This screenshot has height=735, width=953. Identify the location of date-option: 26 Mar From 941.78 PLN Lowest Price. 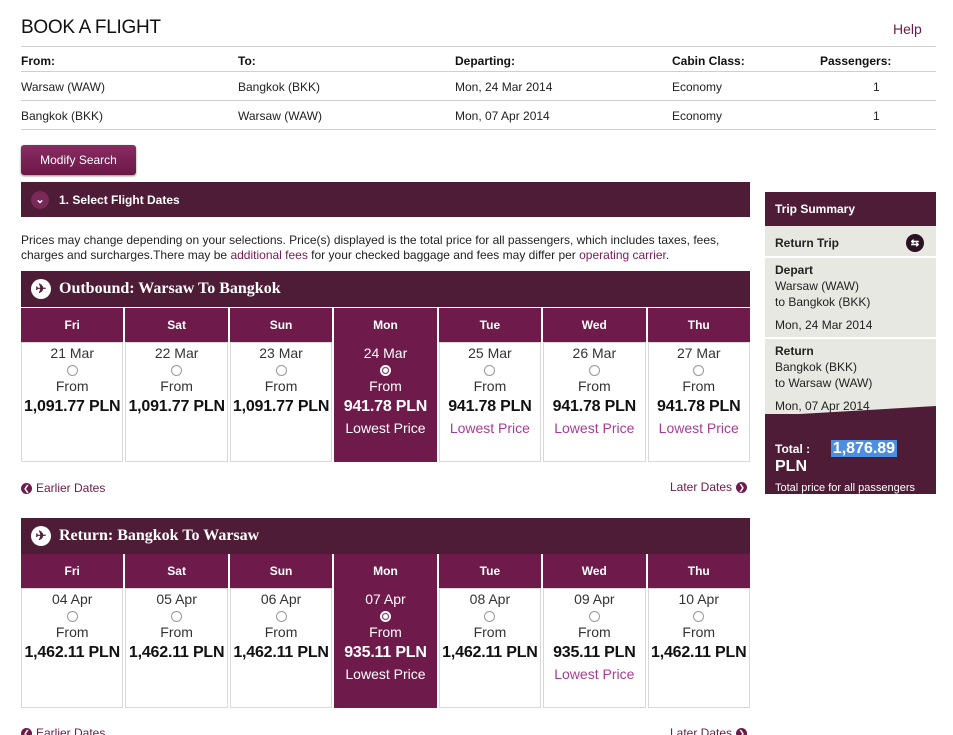
(594, 402).